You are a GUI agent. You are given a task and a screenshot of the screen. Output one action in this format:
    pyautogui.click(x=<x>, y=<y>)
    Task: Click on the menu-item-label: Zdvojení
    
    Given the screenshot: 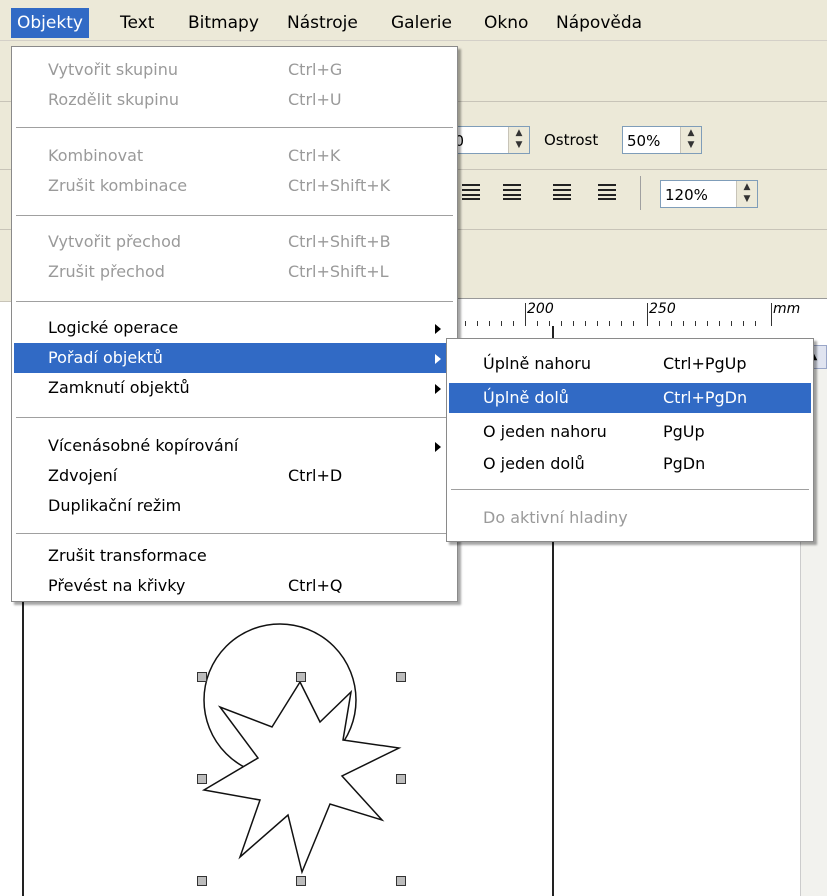 What is the action you would take?
    pyautogui.click(x=83, y=475)
    